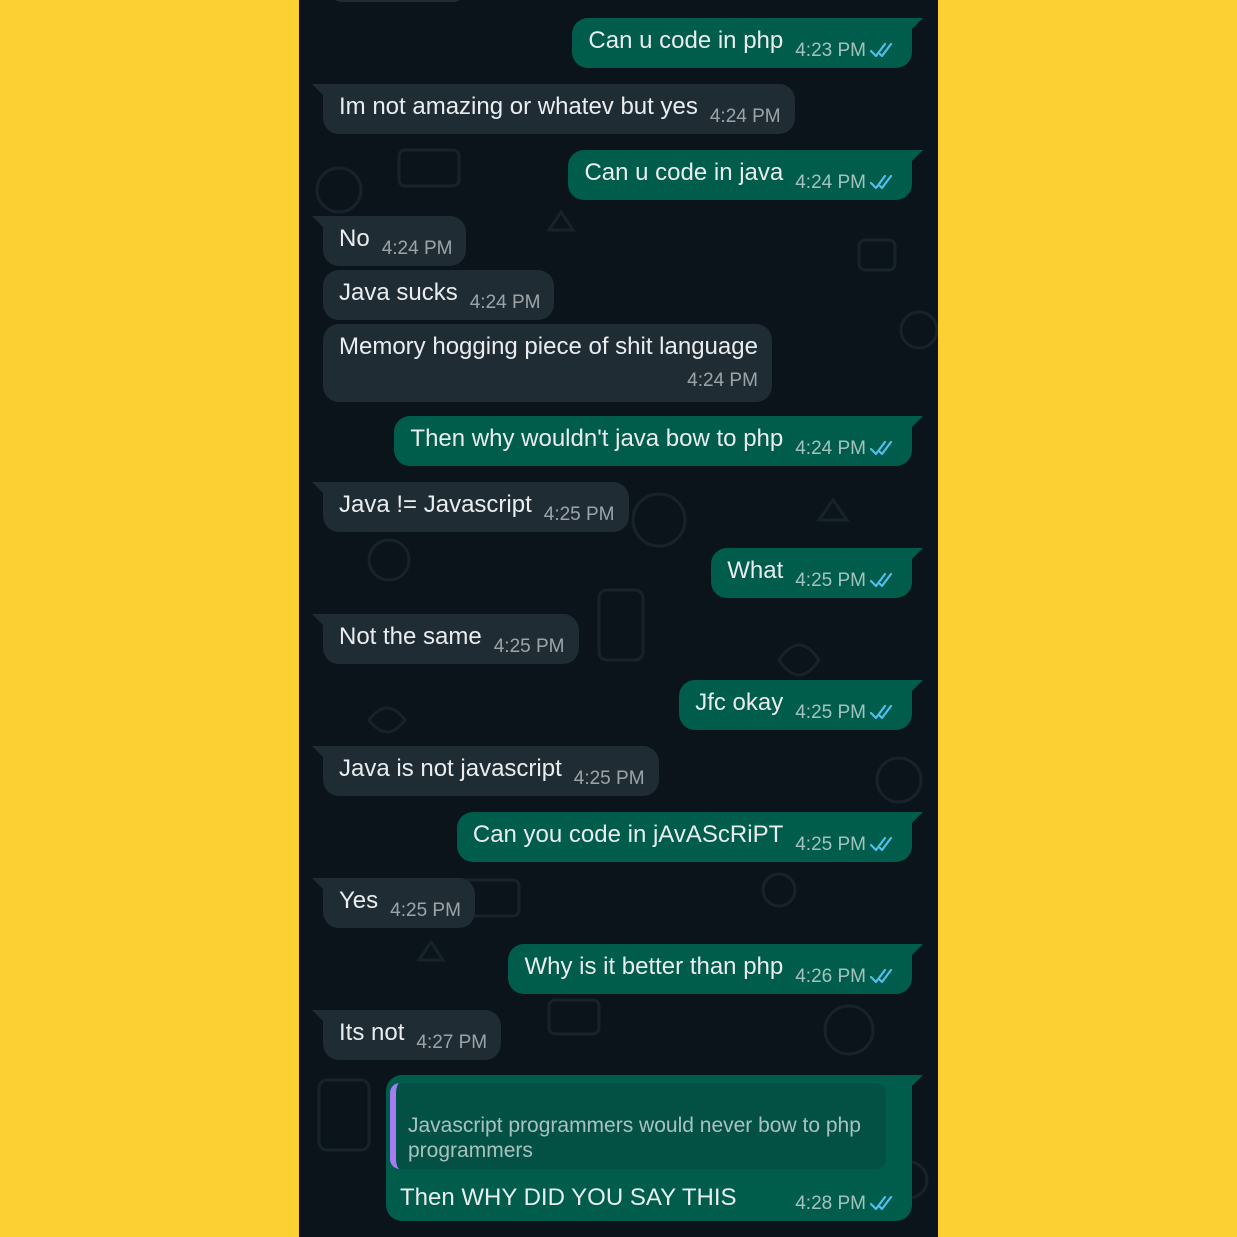  I want to click on message-text: Yes, so click(359, 900).